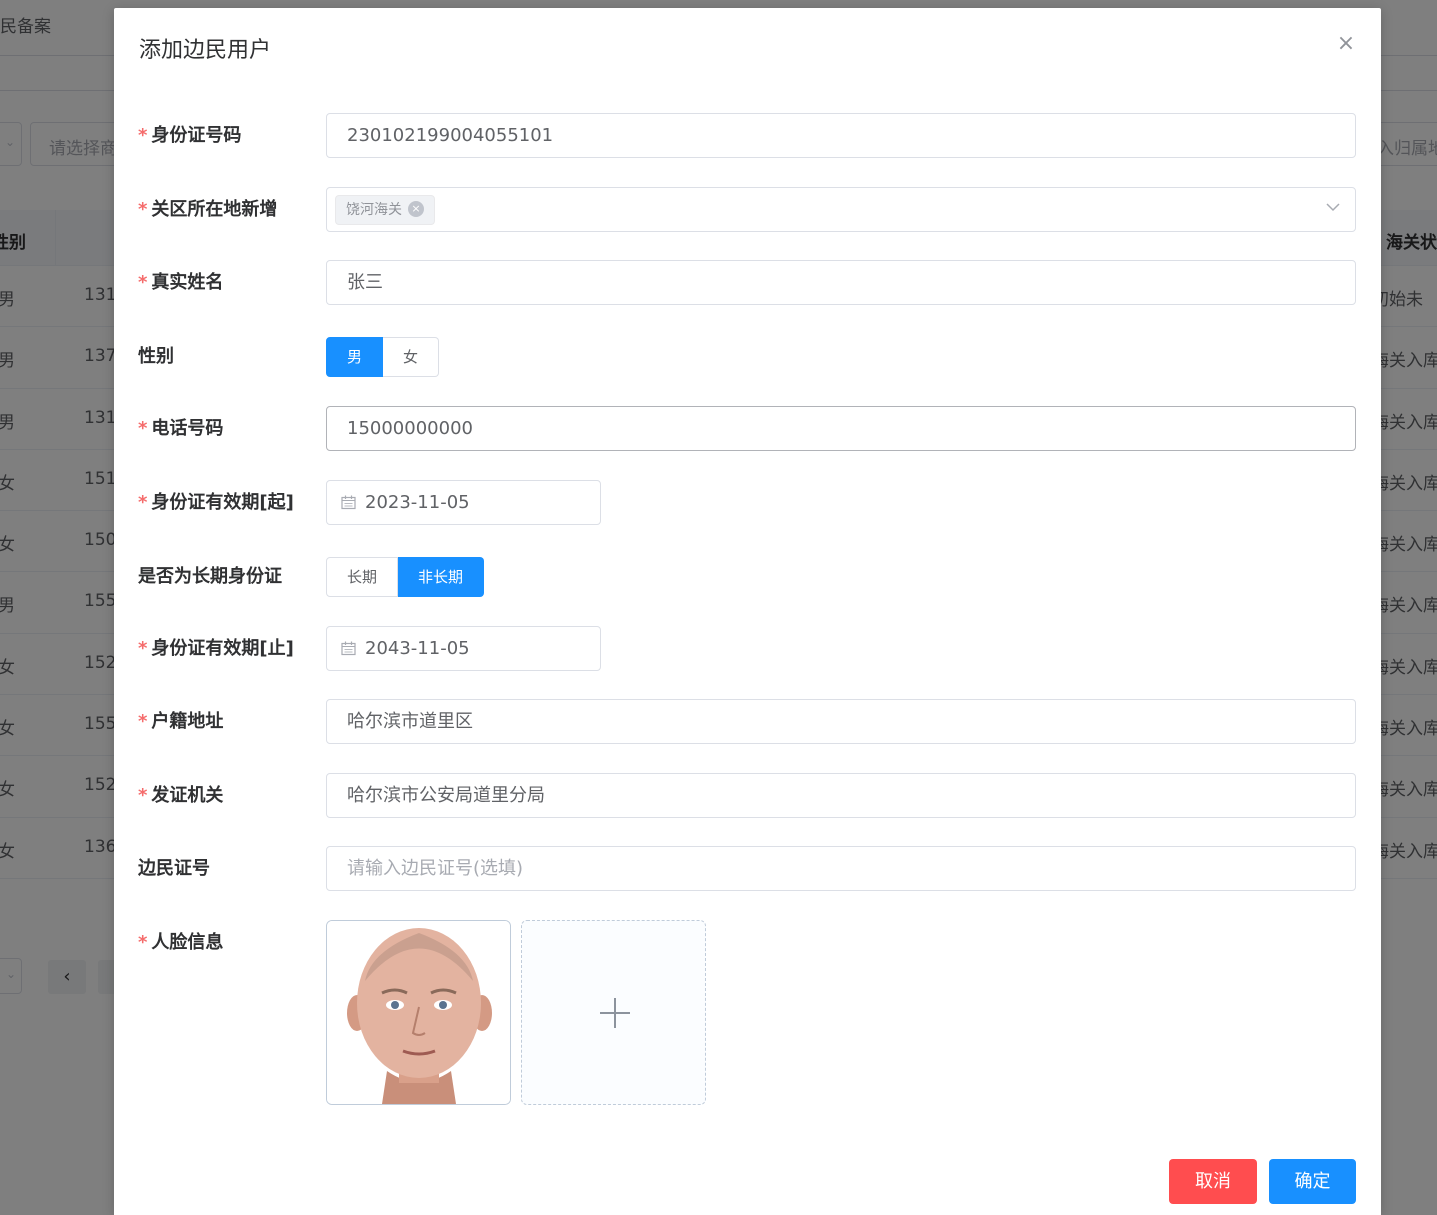 Image resolution: width=1437 pixels, height=1215 pixels. I want to click on id-valid-end-date-picker: 2043-11-05, so click(463, 648).